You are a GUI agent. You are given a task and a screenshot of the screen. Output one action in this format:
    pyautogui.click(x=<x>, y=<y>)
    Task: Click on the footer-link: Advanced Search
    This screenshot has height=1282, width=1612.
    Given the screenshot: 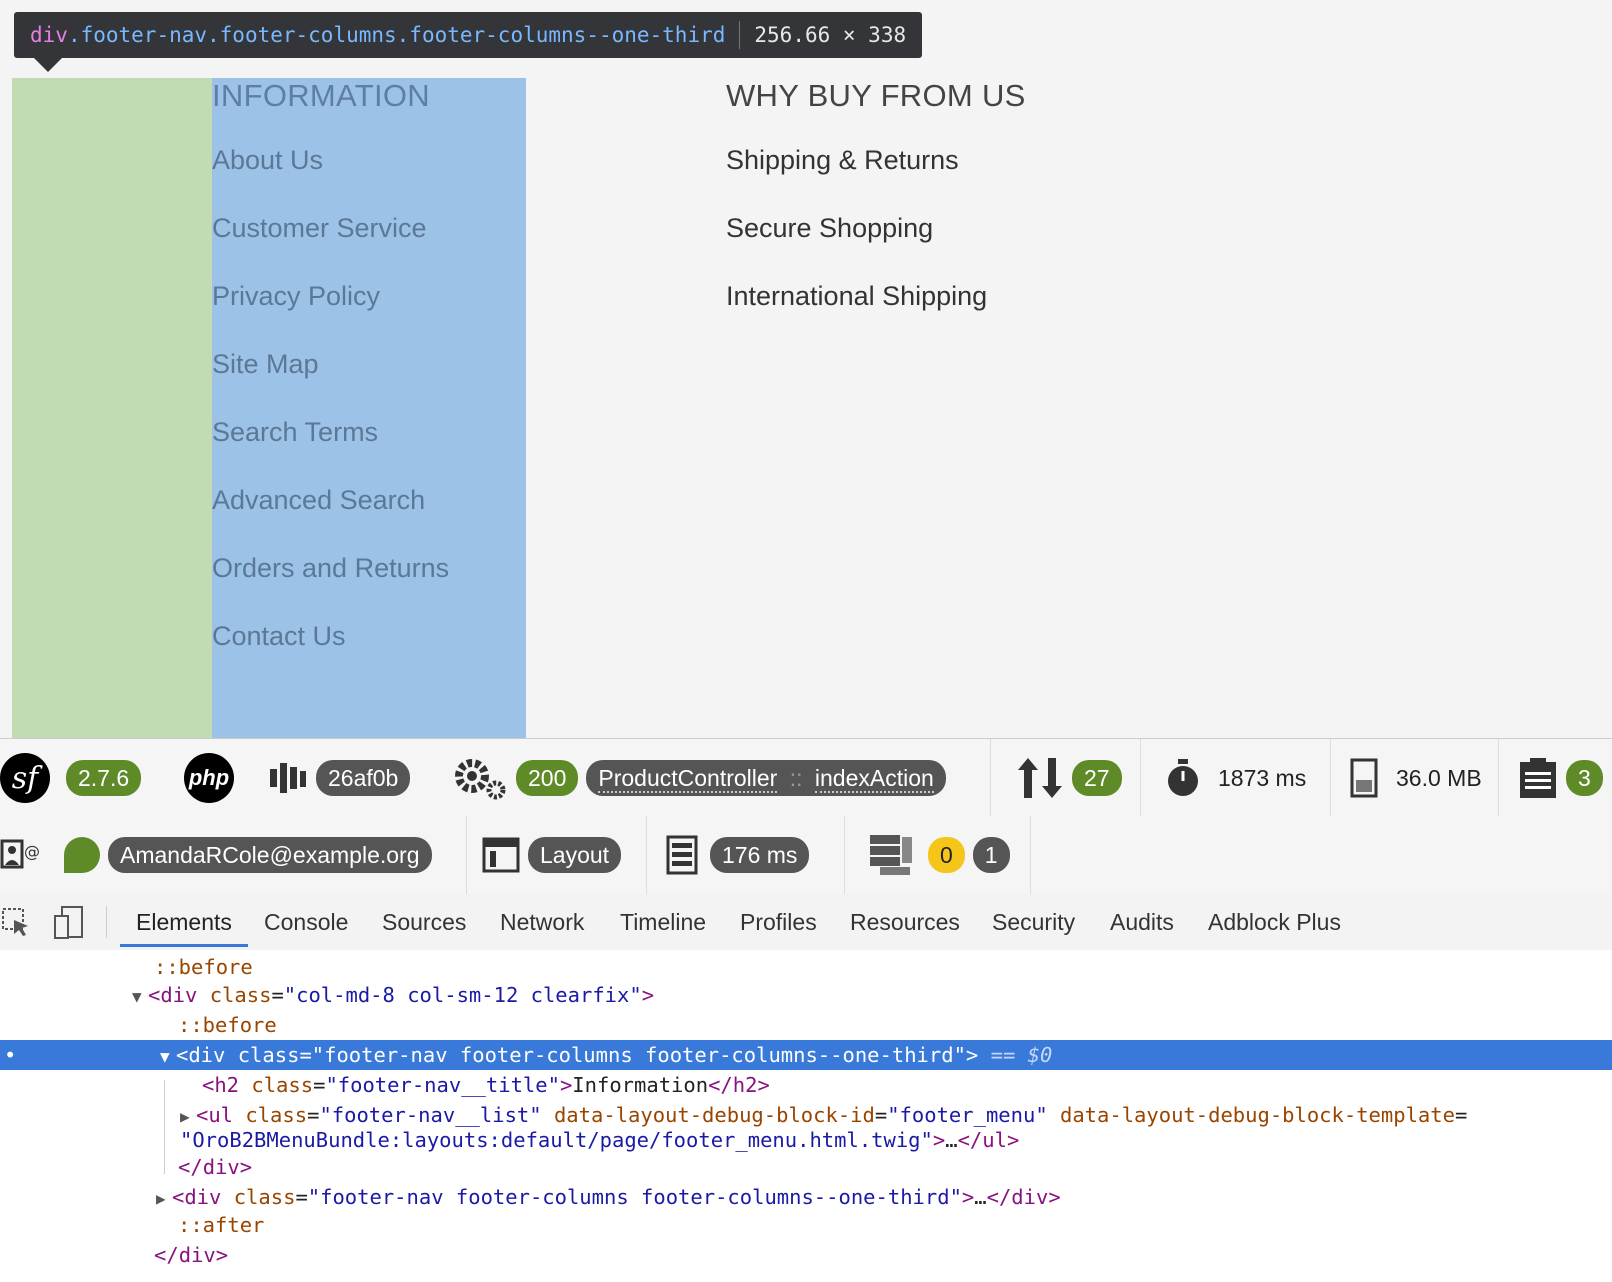 What is the action you would take?
    pyautogui.click(x=330, y=500)
    